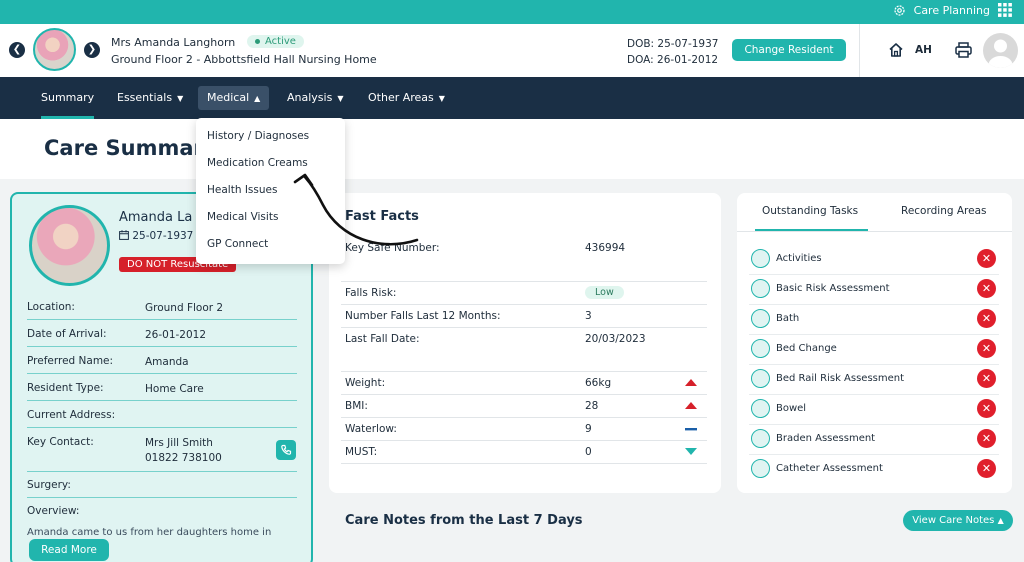 This screenshot has height=562, width=1024. I want to click on page-header: Care Summar, so click(512, 149).